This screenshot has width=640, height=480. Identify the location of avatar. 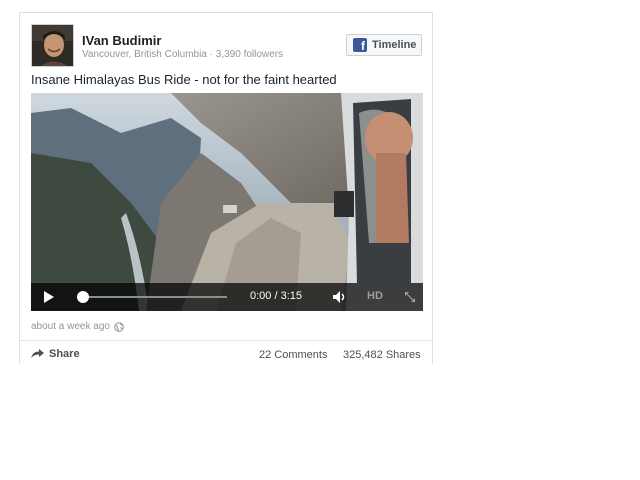
(52, 45).